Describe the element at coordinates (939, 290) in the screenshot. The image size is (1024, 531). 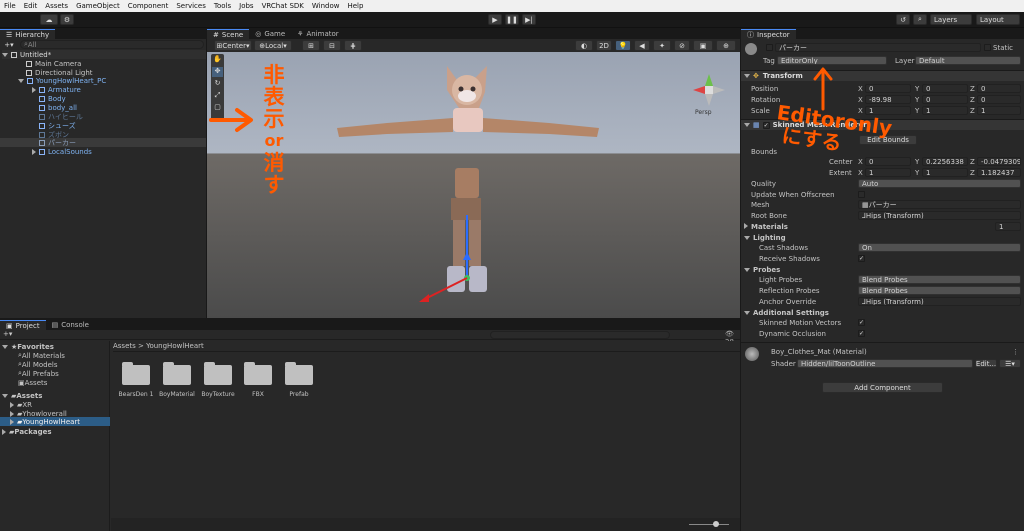
I see `reflection-probes-dropdown: Blend Probes` at that location.